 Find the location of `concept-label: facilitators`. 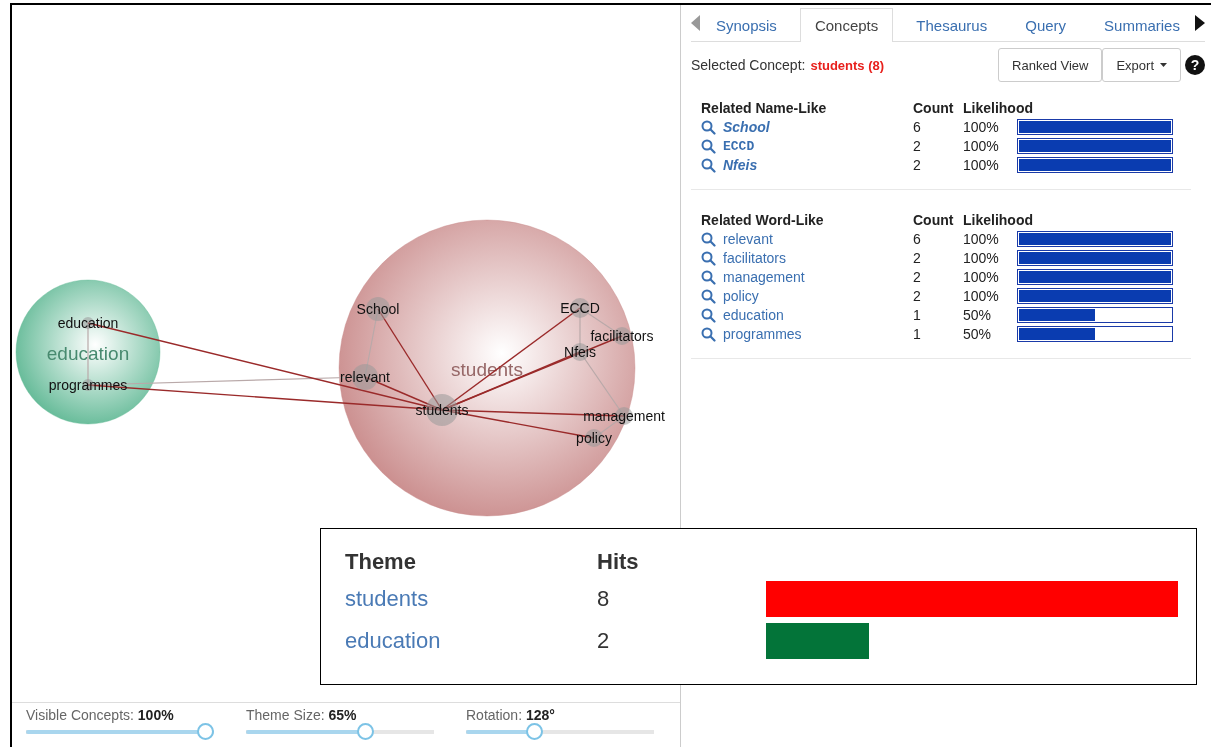

concept-label: facilitators is located at coordinates (622, 336).